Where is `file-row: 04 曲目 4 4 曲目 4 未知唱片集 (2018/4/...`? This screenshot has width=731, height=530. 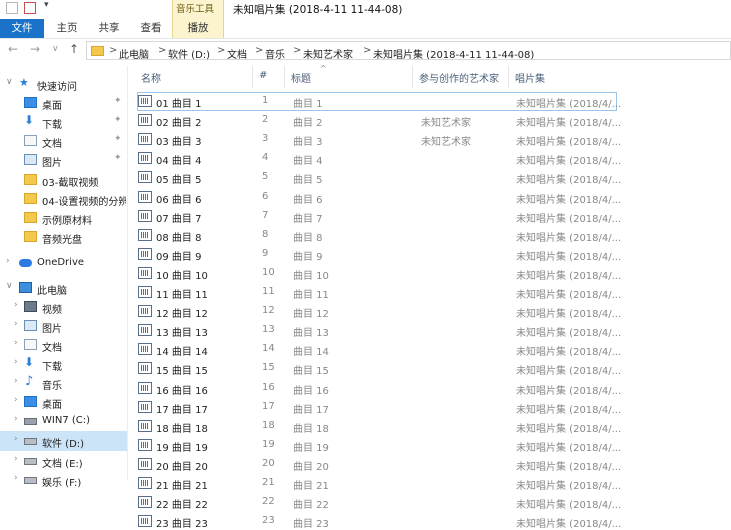
file-row: 04 曲目 4 4 曲目 4 未知唱片集 (2018/4/... is located at coordinates (379, 158).